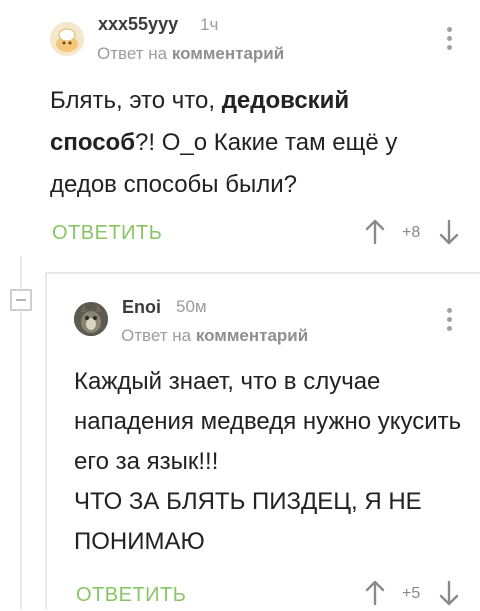 The image size is (480, 611). I want to click on timestamp: 1ч, so click(209, 24).